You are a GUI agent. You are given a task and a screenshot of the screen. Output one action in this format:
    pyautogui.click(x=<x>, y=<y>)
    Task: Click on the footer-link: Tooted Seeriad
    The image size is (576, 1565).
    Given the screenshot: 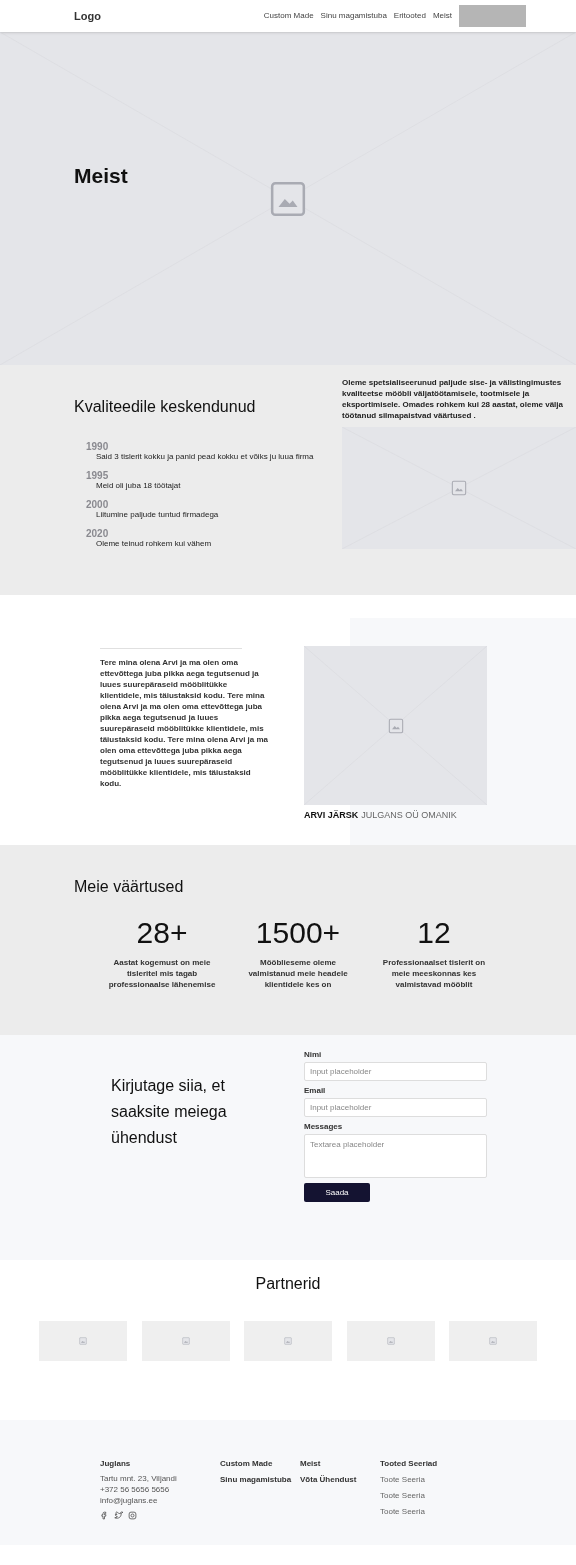 What is the action you would take?
    pyautogui.click(x=420, y=1464)
    